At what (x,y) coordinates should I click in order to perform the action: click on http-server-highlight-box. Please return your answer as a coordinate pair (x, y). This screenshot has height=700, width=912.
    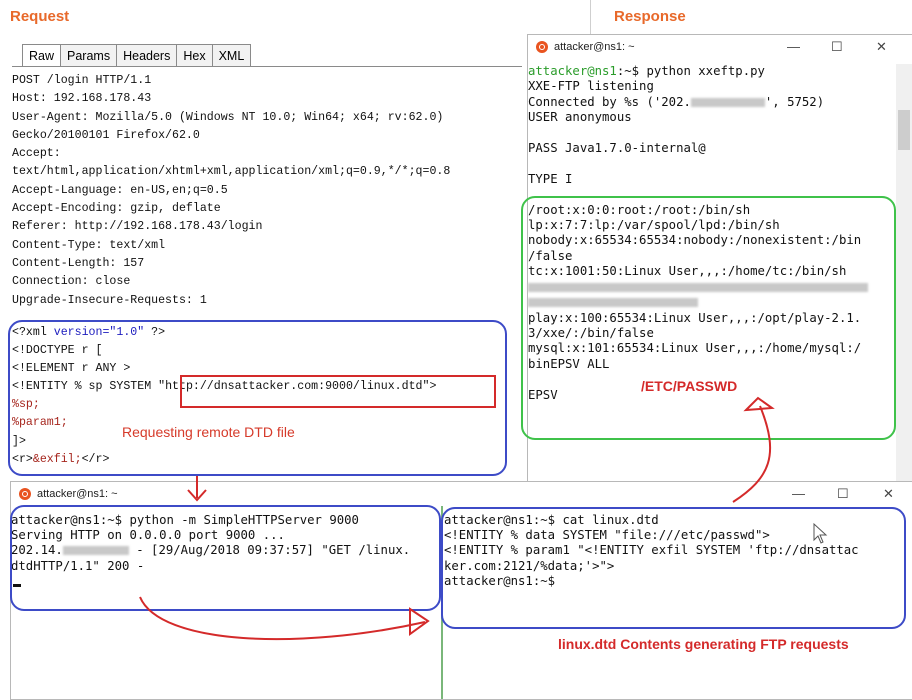
    Looking at the image, I should click on (225, 558).